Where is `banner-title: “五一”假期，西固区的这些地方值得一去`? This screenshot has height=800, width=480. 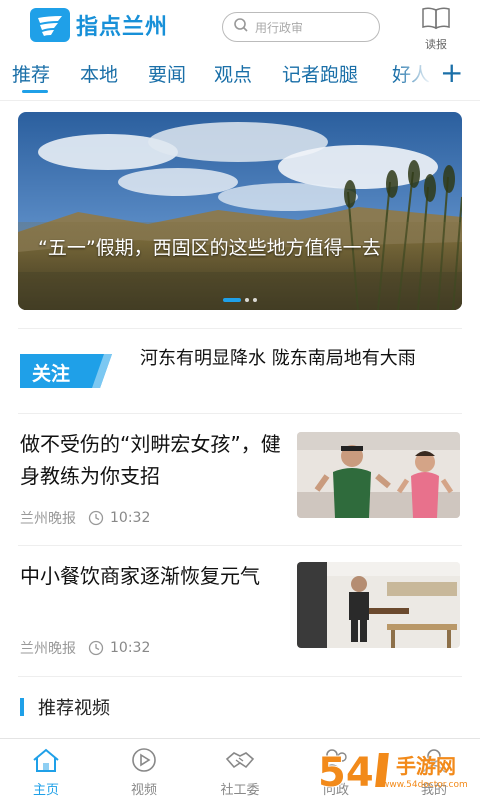
banner-title: “五一”假期，西固区的这些地方值得一去 is located at coordinates (209, 248).